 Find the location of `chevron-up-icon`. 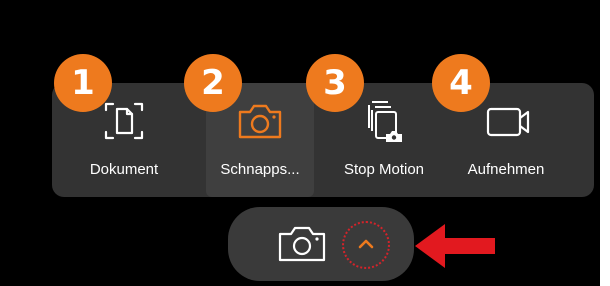

chevron-up-icon is located at coordinates (366, 244).